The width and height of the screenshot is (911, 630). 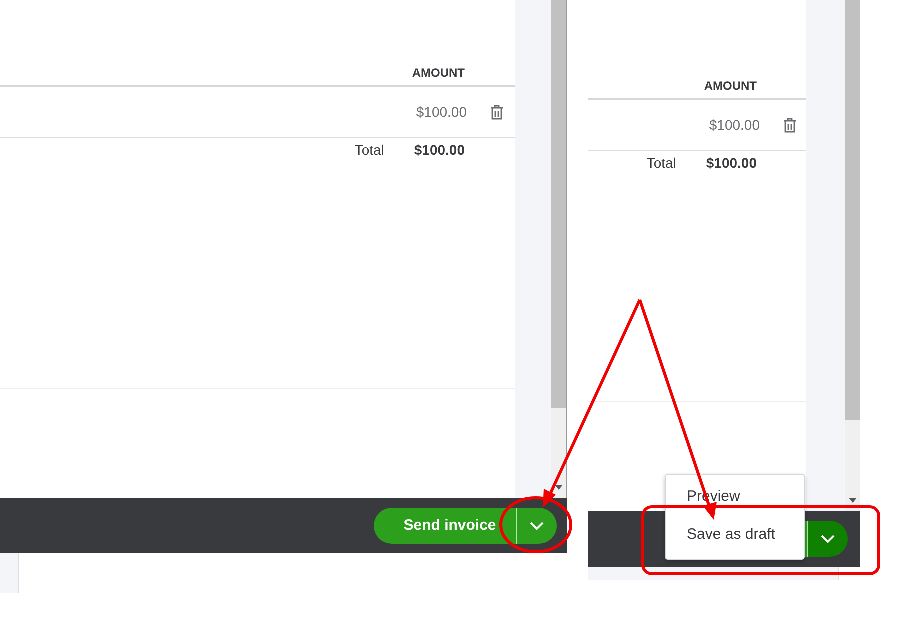 I want to click on menu-item: Save as draft, so click(x=735, y=534).